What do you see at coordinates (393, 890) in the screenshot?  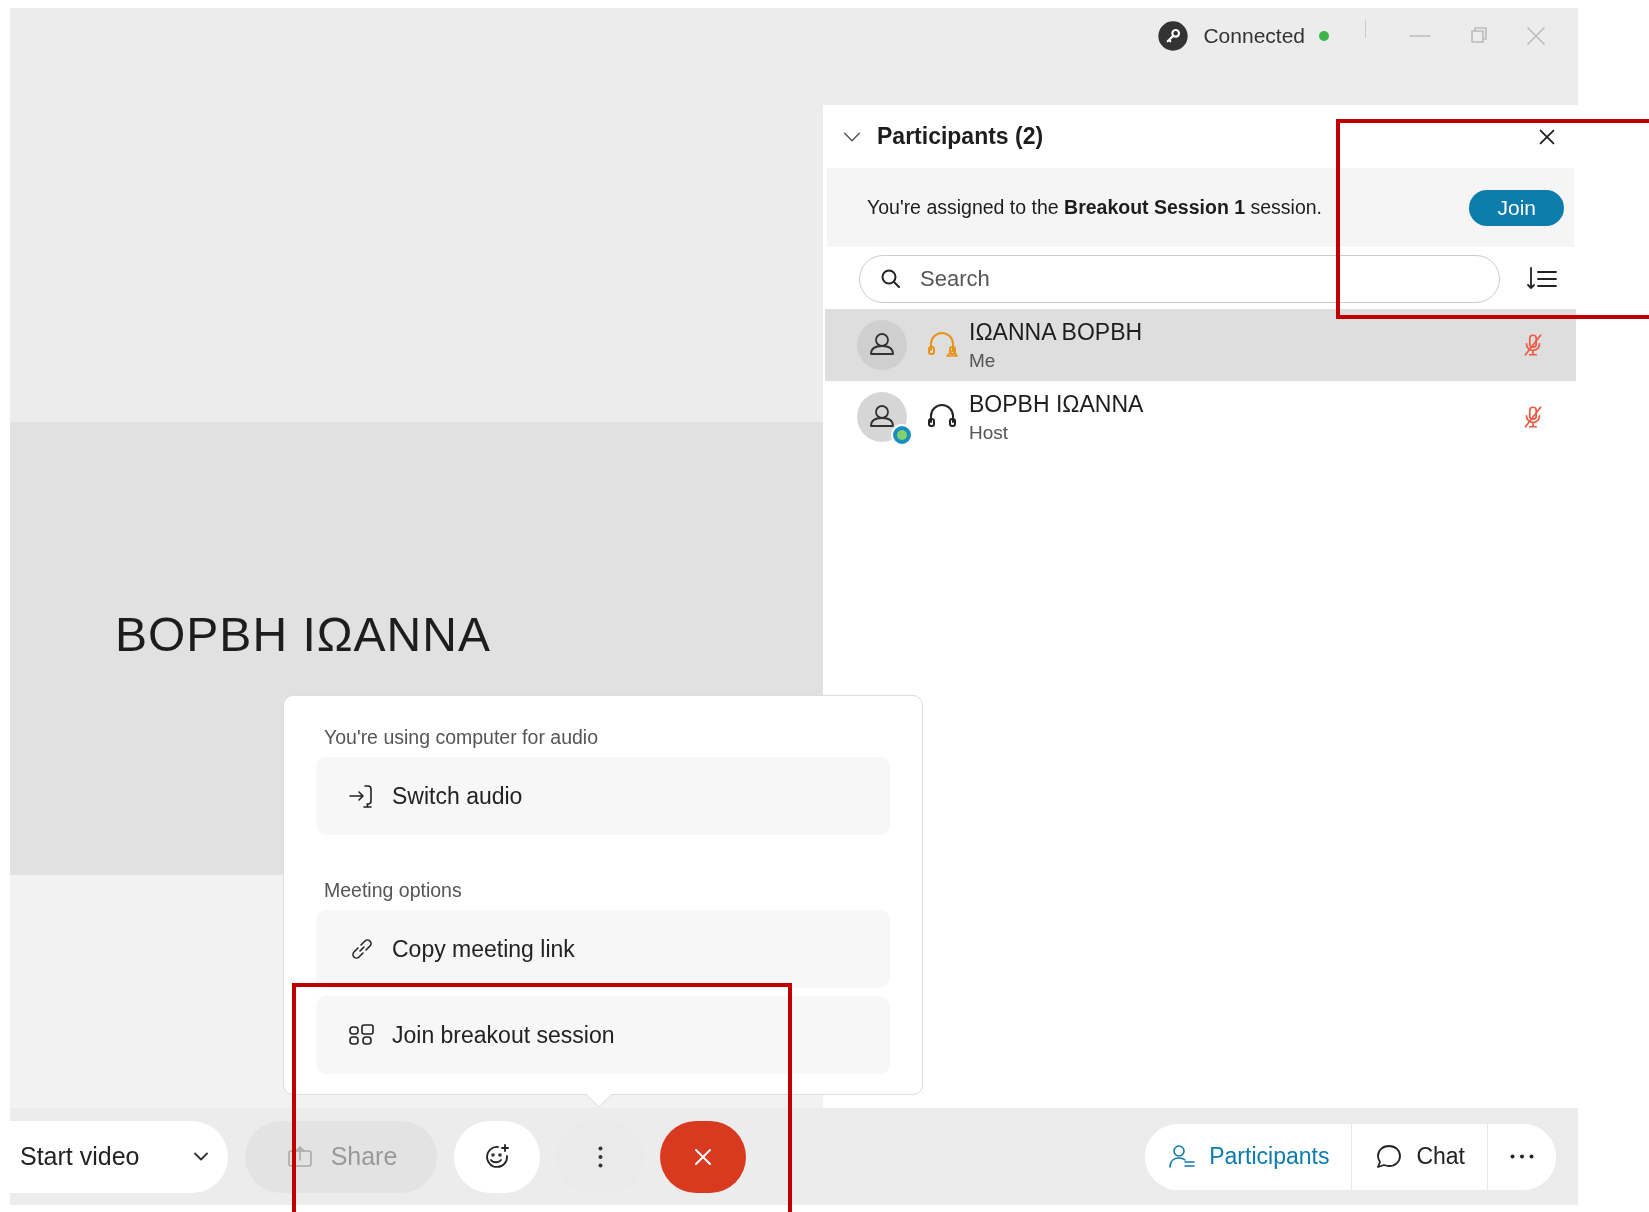 I see `menu-heading: Meeting options` at bounding box center [393, 890].